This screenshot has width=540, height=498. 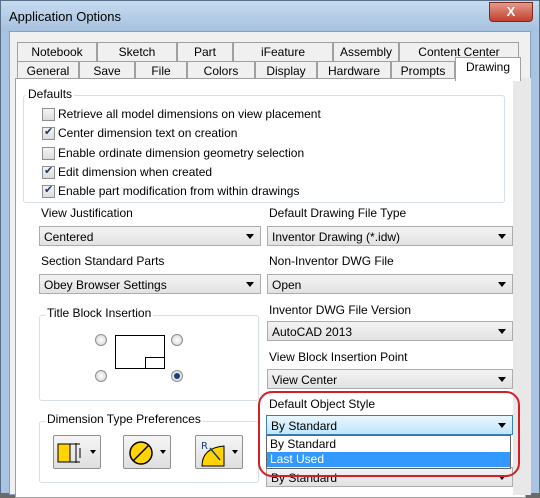 I want to click on panel-edge, so click(x=522, y=286).